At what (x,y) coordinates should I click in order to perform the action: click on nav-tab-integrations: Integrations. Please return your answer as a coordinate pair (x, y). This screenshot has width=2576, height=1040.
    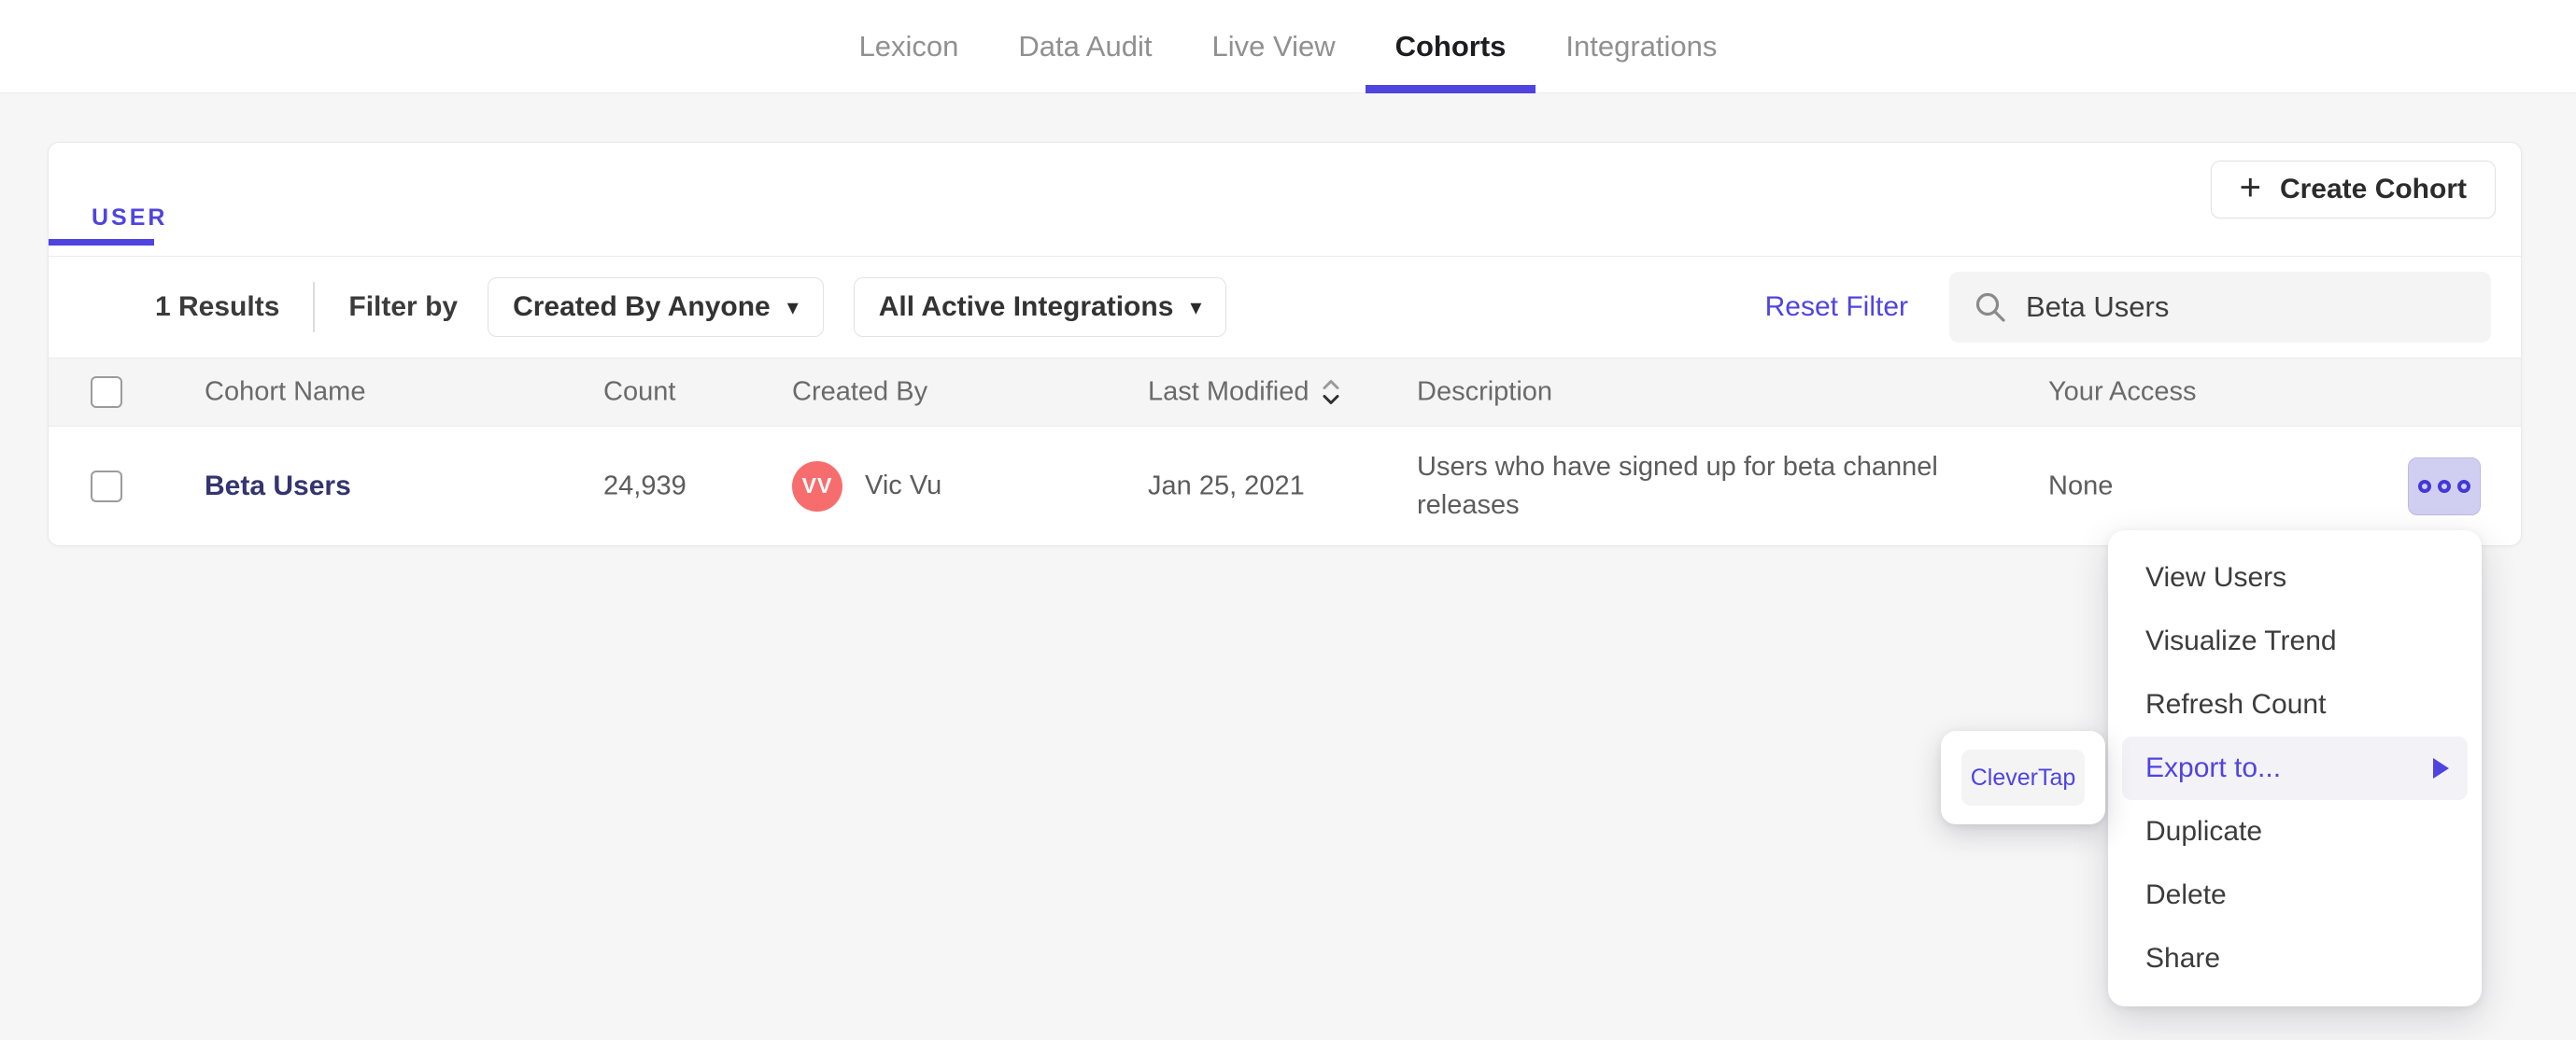
    Looking at the image, I should click on (1641, 46).